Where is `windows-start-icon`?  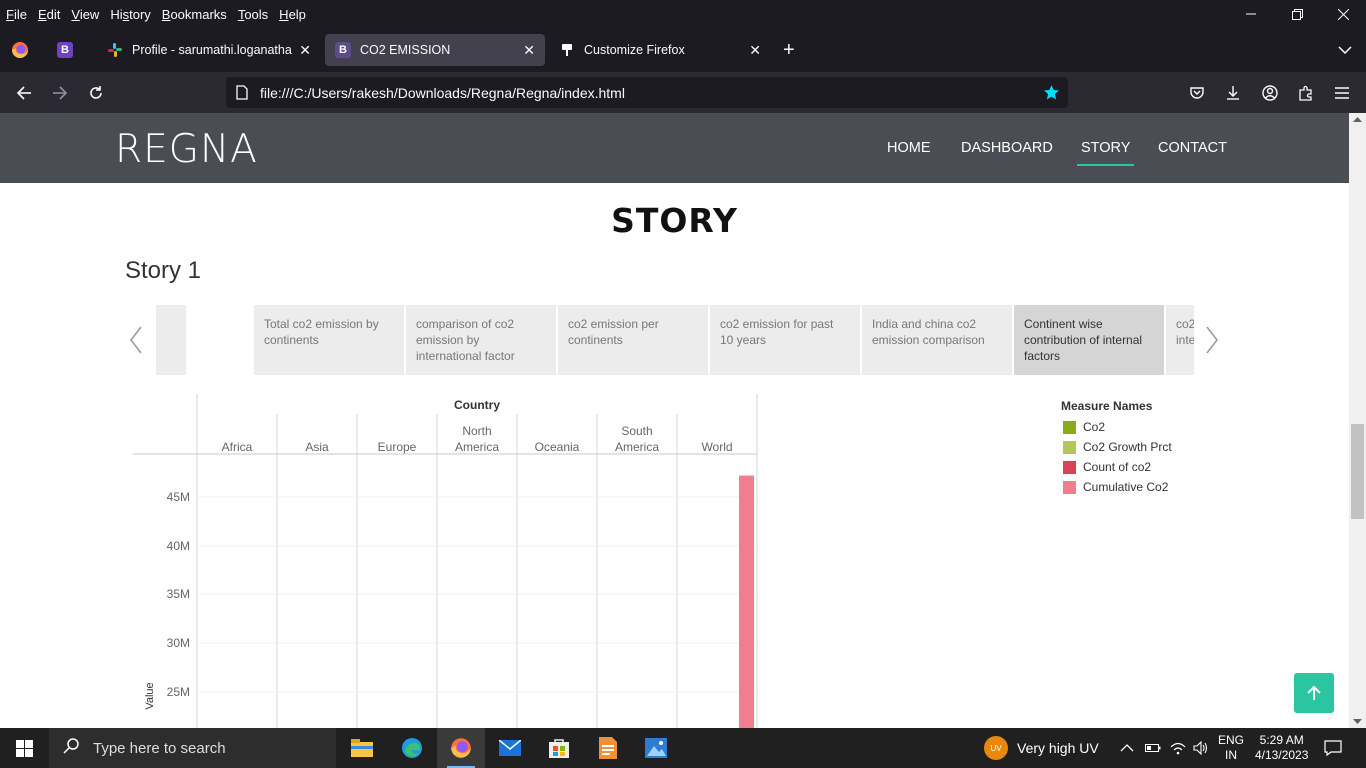 windows-start-icon is located at coordinates (24, 751).